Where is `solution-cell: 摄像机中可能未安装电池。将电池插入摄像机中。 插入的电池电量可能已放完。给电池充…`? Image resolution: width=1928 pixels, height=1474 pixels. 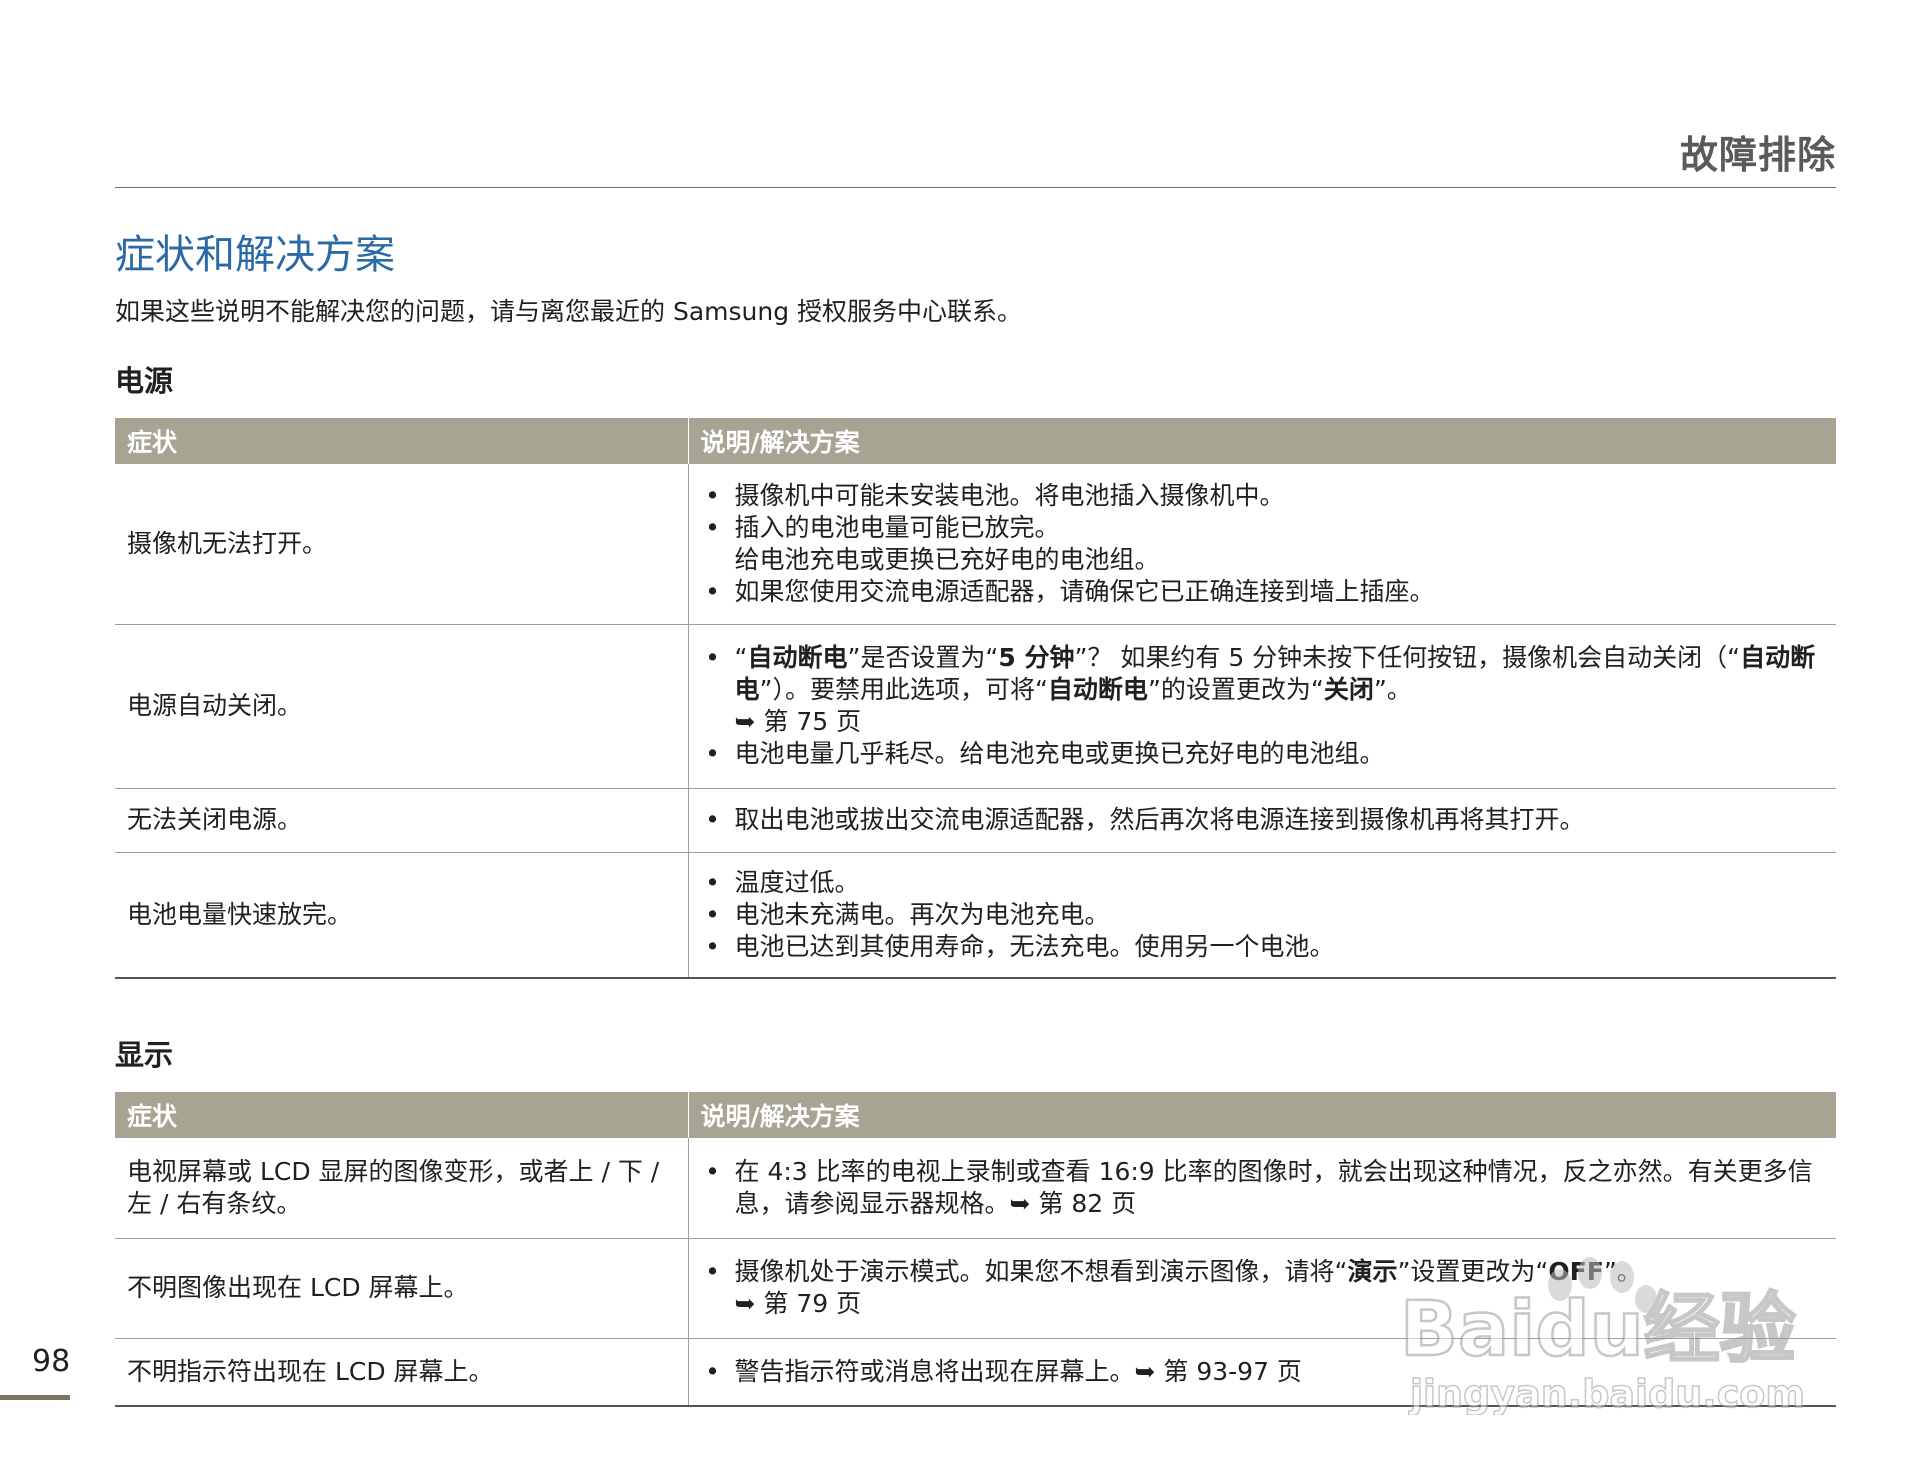 solution-cell: 摄像机中可能未安装电池。将电池插入摄像机中。 插入的电池电量可能已放完。给电池充… is located at coordinates (1262, 544).